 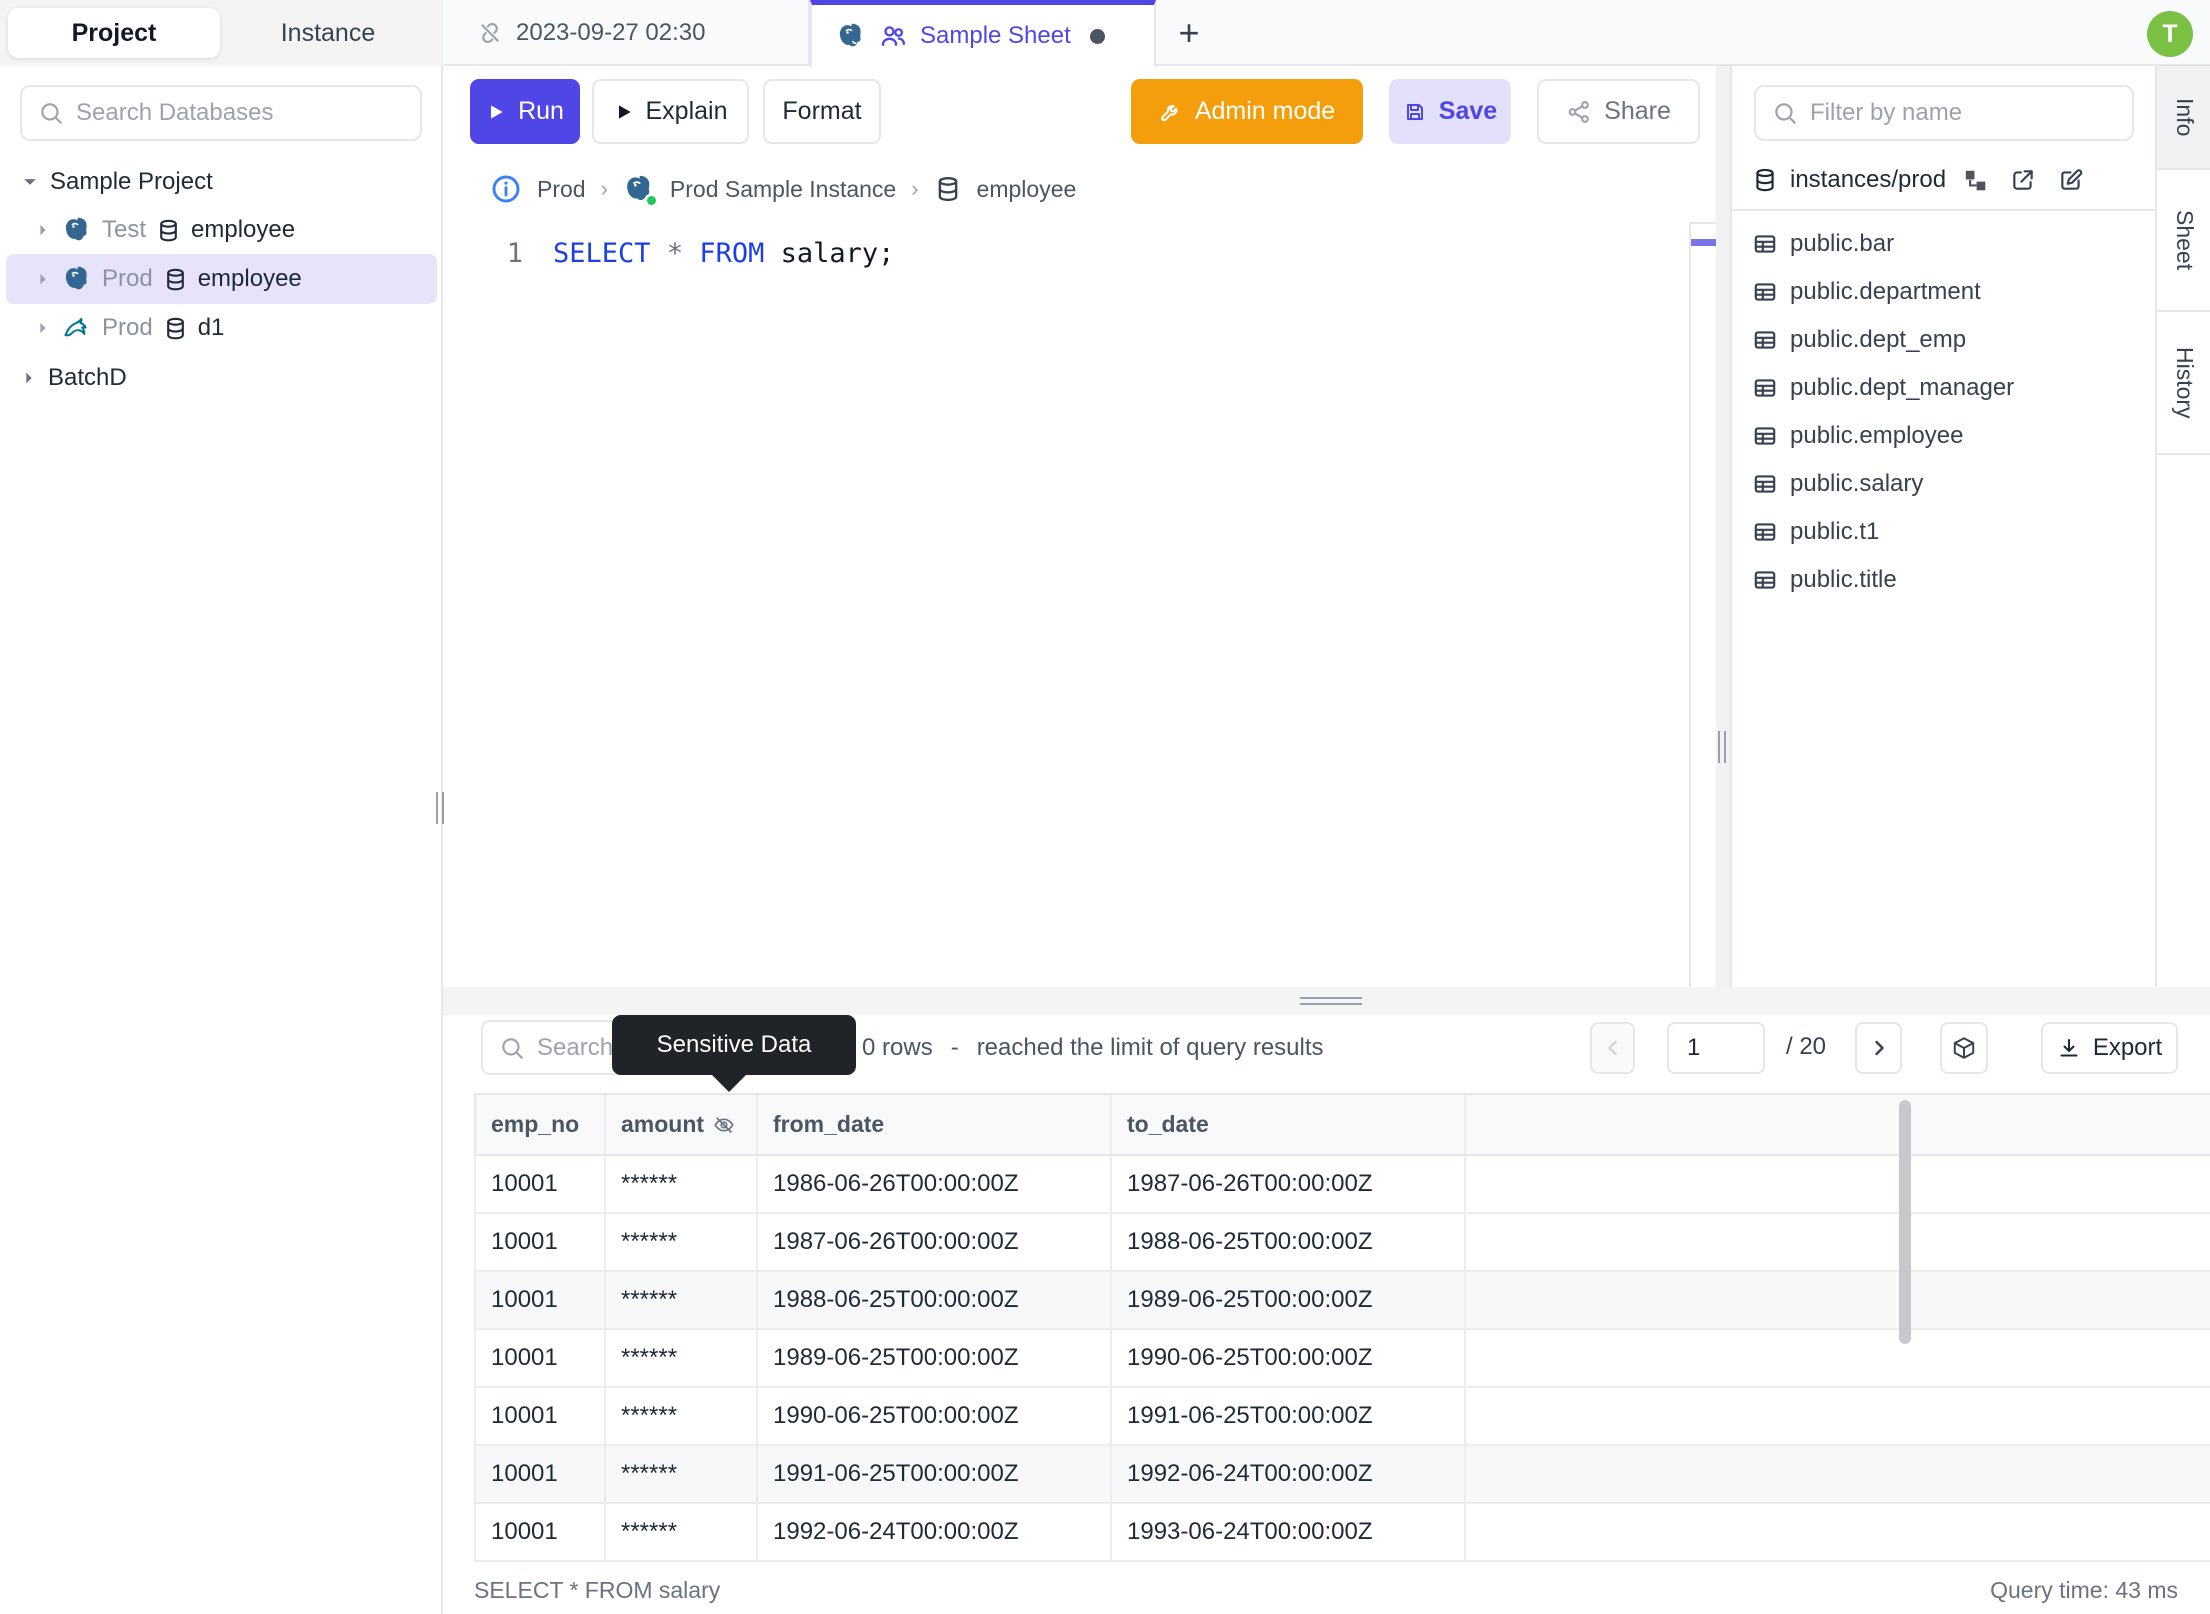 I want to click on table-item: public.dept_emp, so click(x=1944, y=340).